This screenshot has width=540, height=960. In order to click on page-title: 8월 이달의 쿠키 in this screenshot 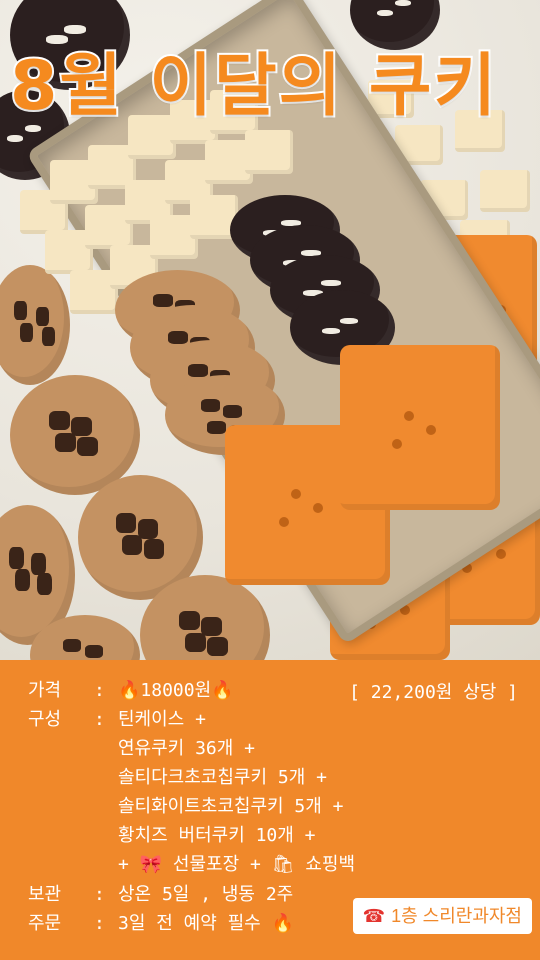, I will do `click(253, 86)`.